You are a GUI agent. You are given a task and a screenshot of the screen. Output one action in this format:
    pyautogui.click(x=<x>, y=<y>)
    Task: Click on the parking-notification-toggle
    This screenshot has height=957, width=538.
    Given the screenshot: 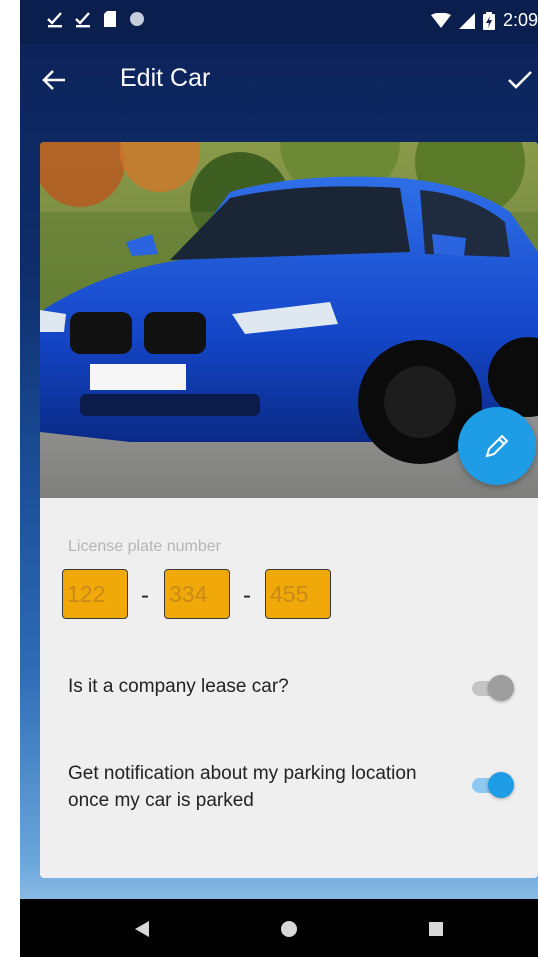 What is the action you would take?
    pyautogui.click(x=493, y=785)
    